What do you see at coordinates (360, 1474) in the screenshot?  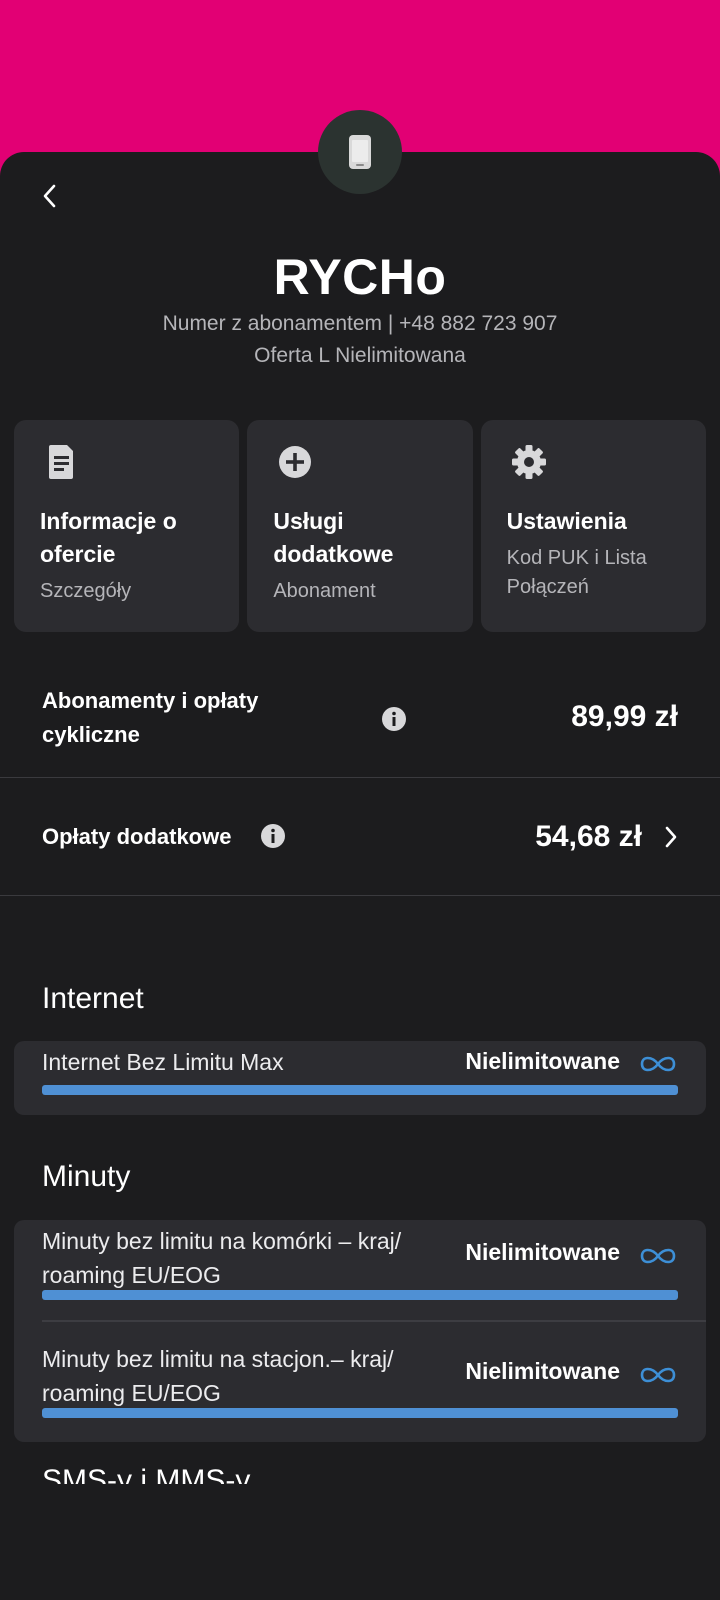 I see `sms-section-clip: SMS-y i MMS-y` at bounding box center [360, 1474].